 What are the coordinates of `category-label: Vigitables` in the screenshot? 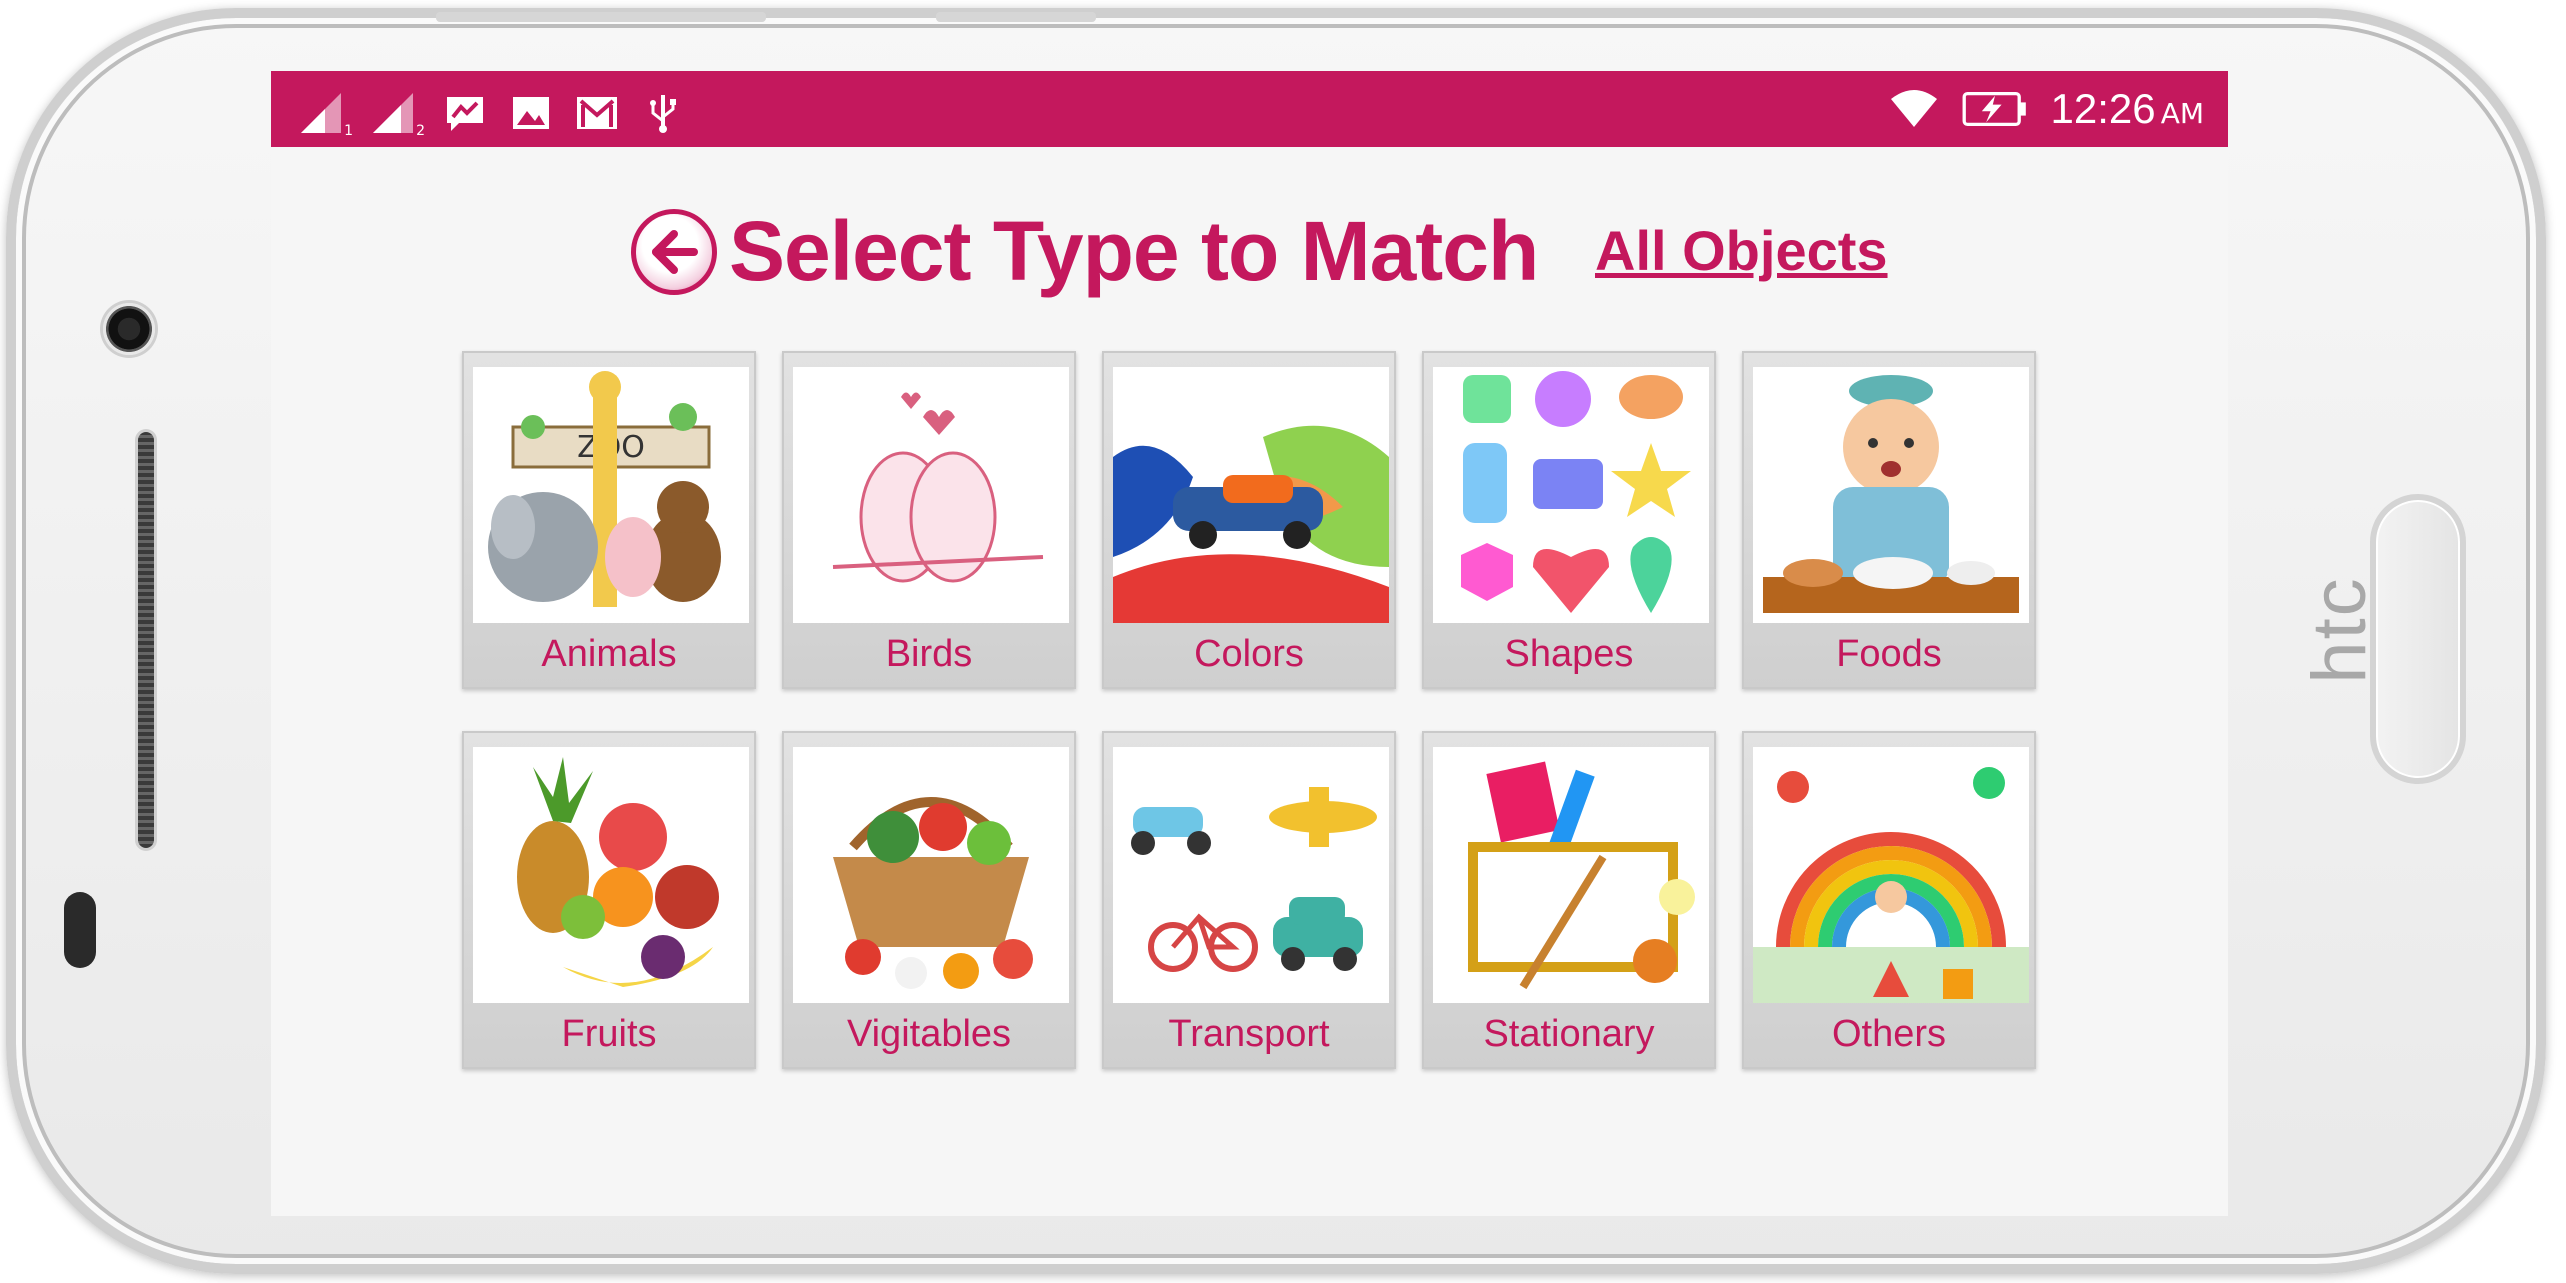 It's located at (929, 1034).